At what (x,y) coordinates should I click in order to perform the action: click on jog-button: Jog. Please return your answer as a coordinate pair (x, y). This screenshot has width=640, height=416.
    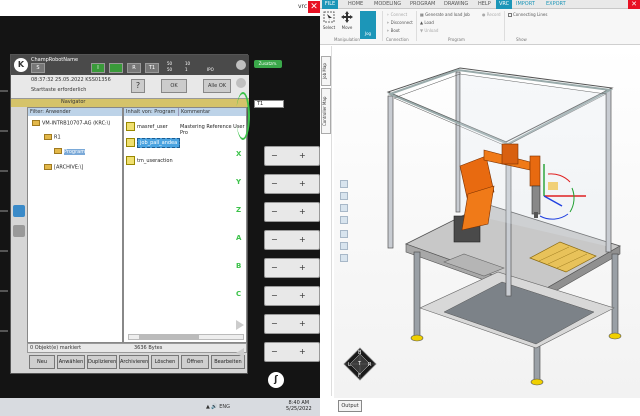
    Looking at the image, I should click on (368, 25).